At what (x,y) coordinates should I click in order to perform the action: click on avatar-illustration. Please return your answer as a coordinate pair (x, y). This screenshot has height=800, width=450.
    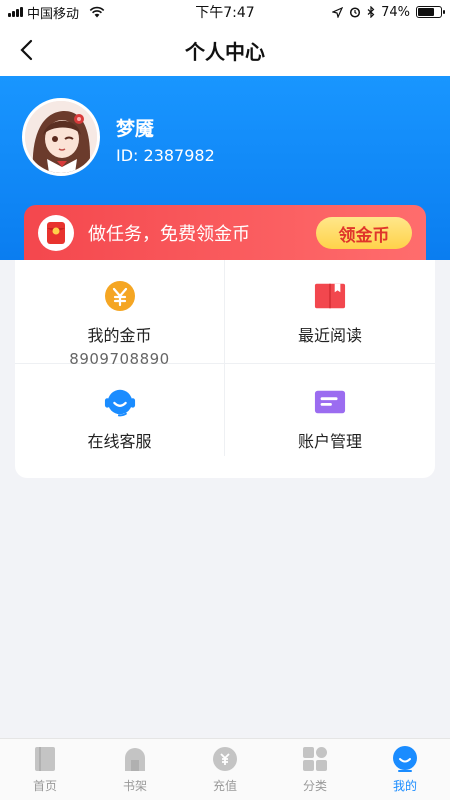
    Looking at the image, I should click on (61, 137).